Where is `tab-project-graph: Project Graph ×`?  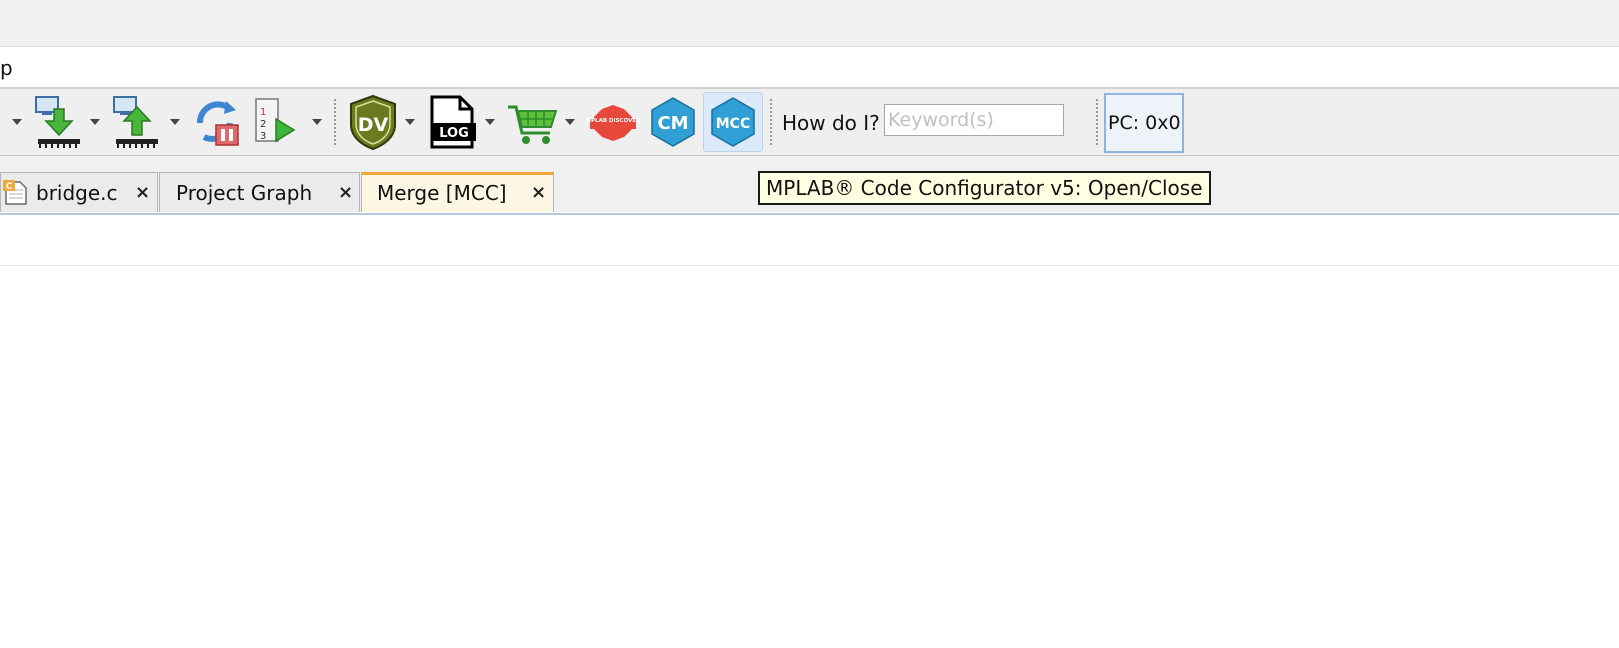 tab-project-graph: Project Graph × is located at coordinates (259, 192).